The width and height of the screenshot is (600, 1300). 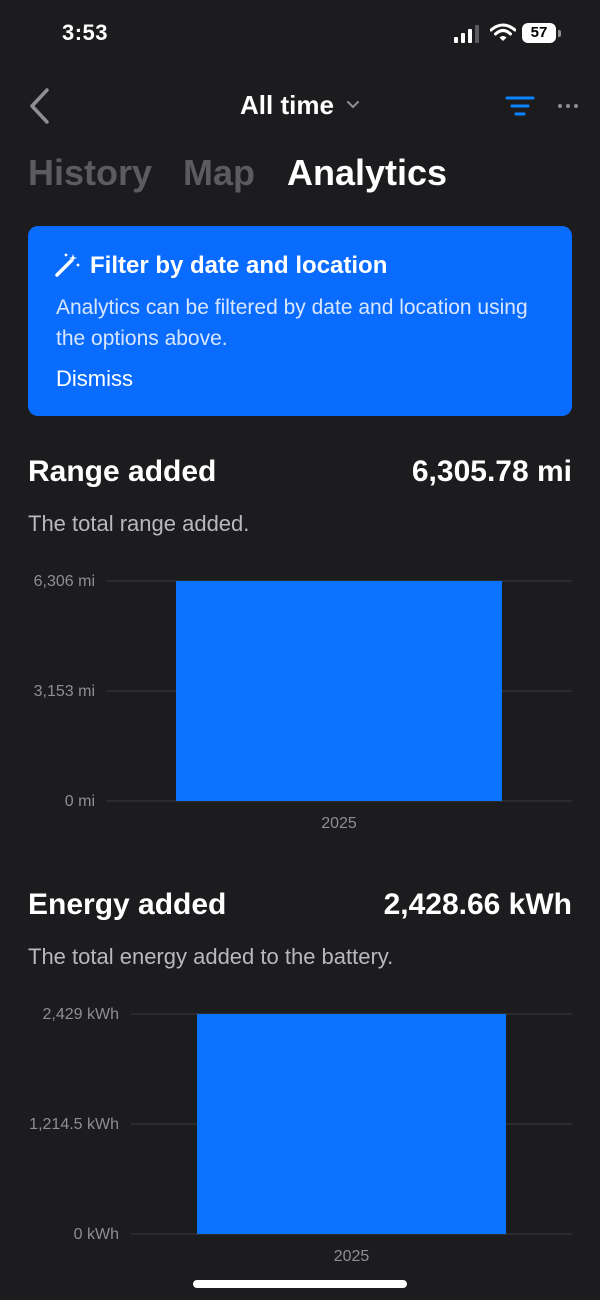 I want to click on energy-added-value: 2,428.66 kWh, so click(x=477, y=904).